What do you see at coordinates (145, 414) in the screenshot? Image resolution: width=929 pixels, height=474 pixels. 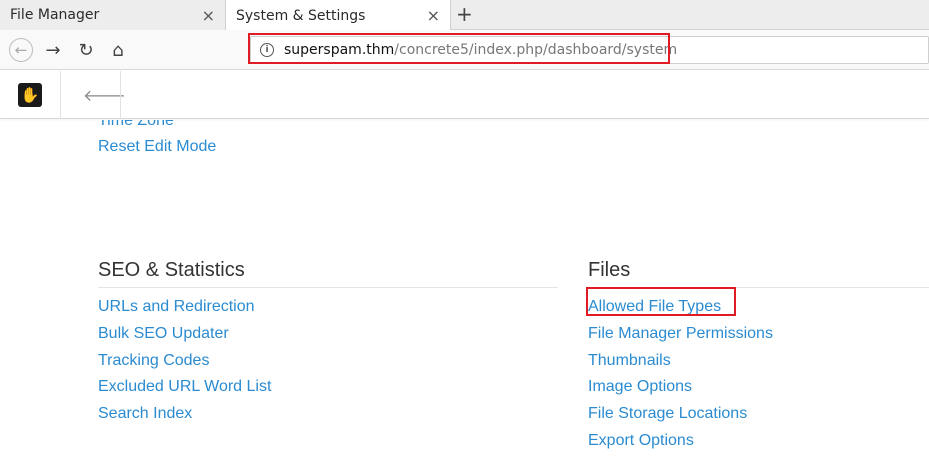 I see `link-search-index: Search Index` at bounding box center [145, 414].